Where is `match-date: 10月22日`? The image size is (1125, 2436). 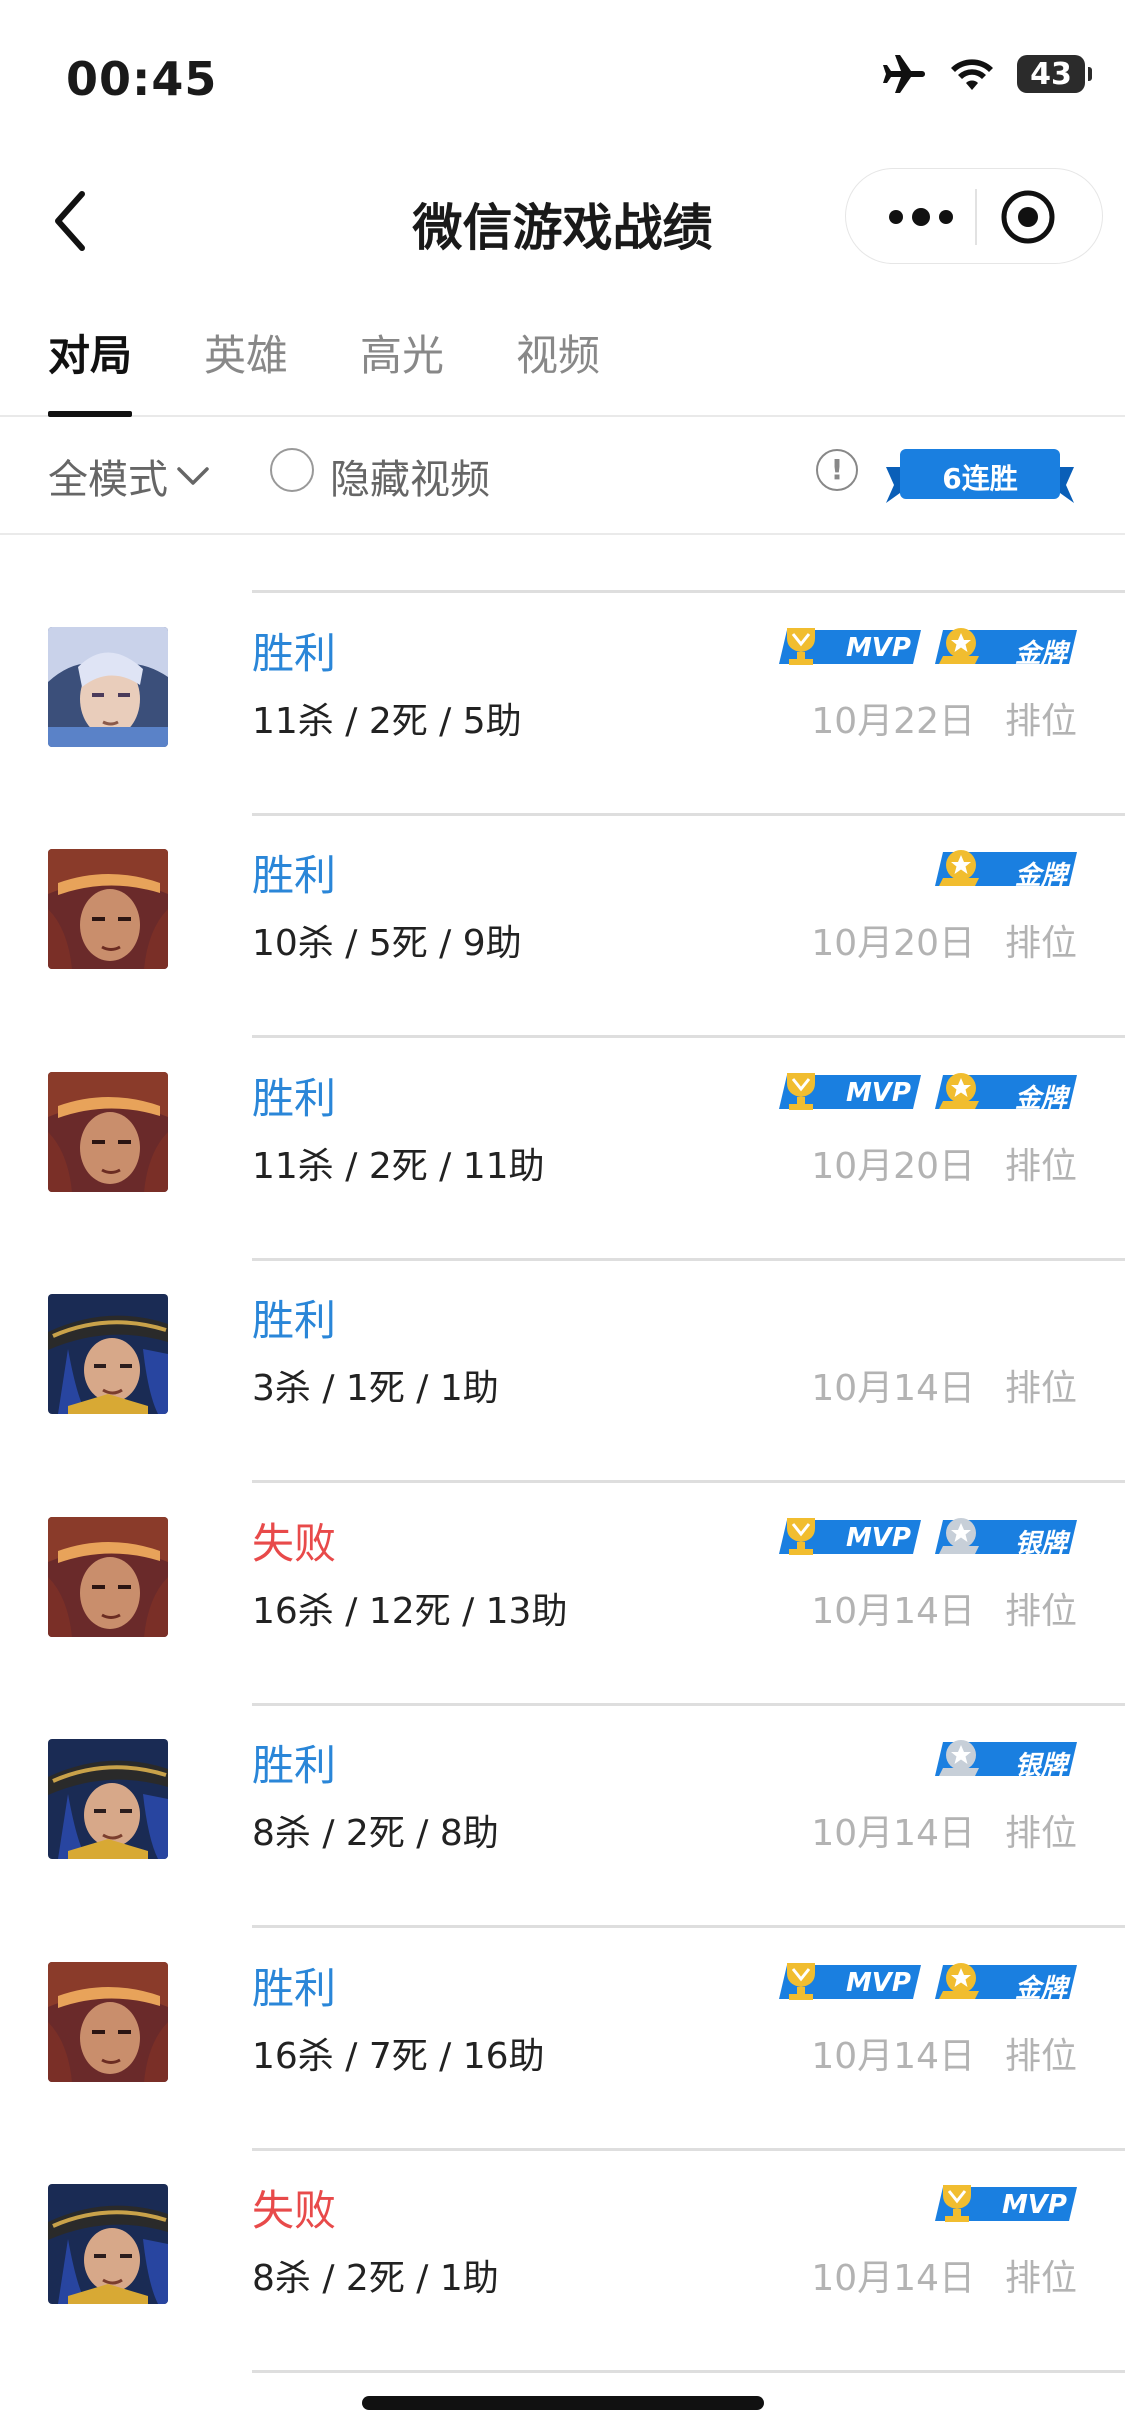 match-date: 10月22日 is located at coordinates (893, 721).